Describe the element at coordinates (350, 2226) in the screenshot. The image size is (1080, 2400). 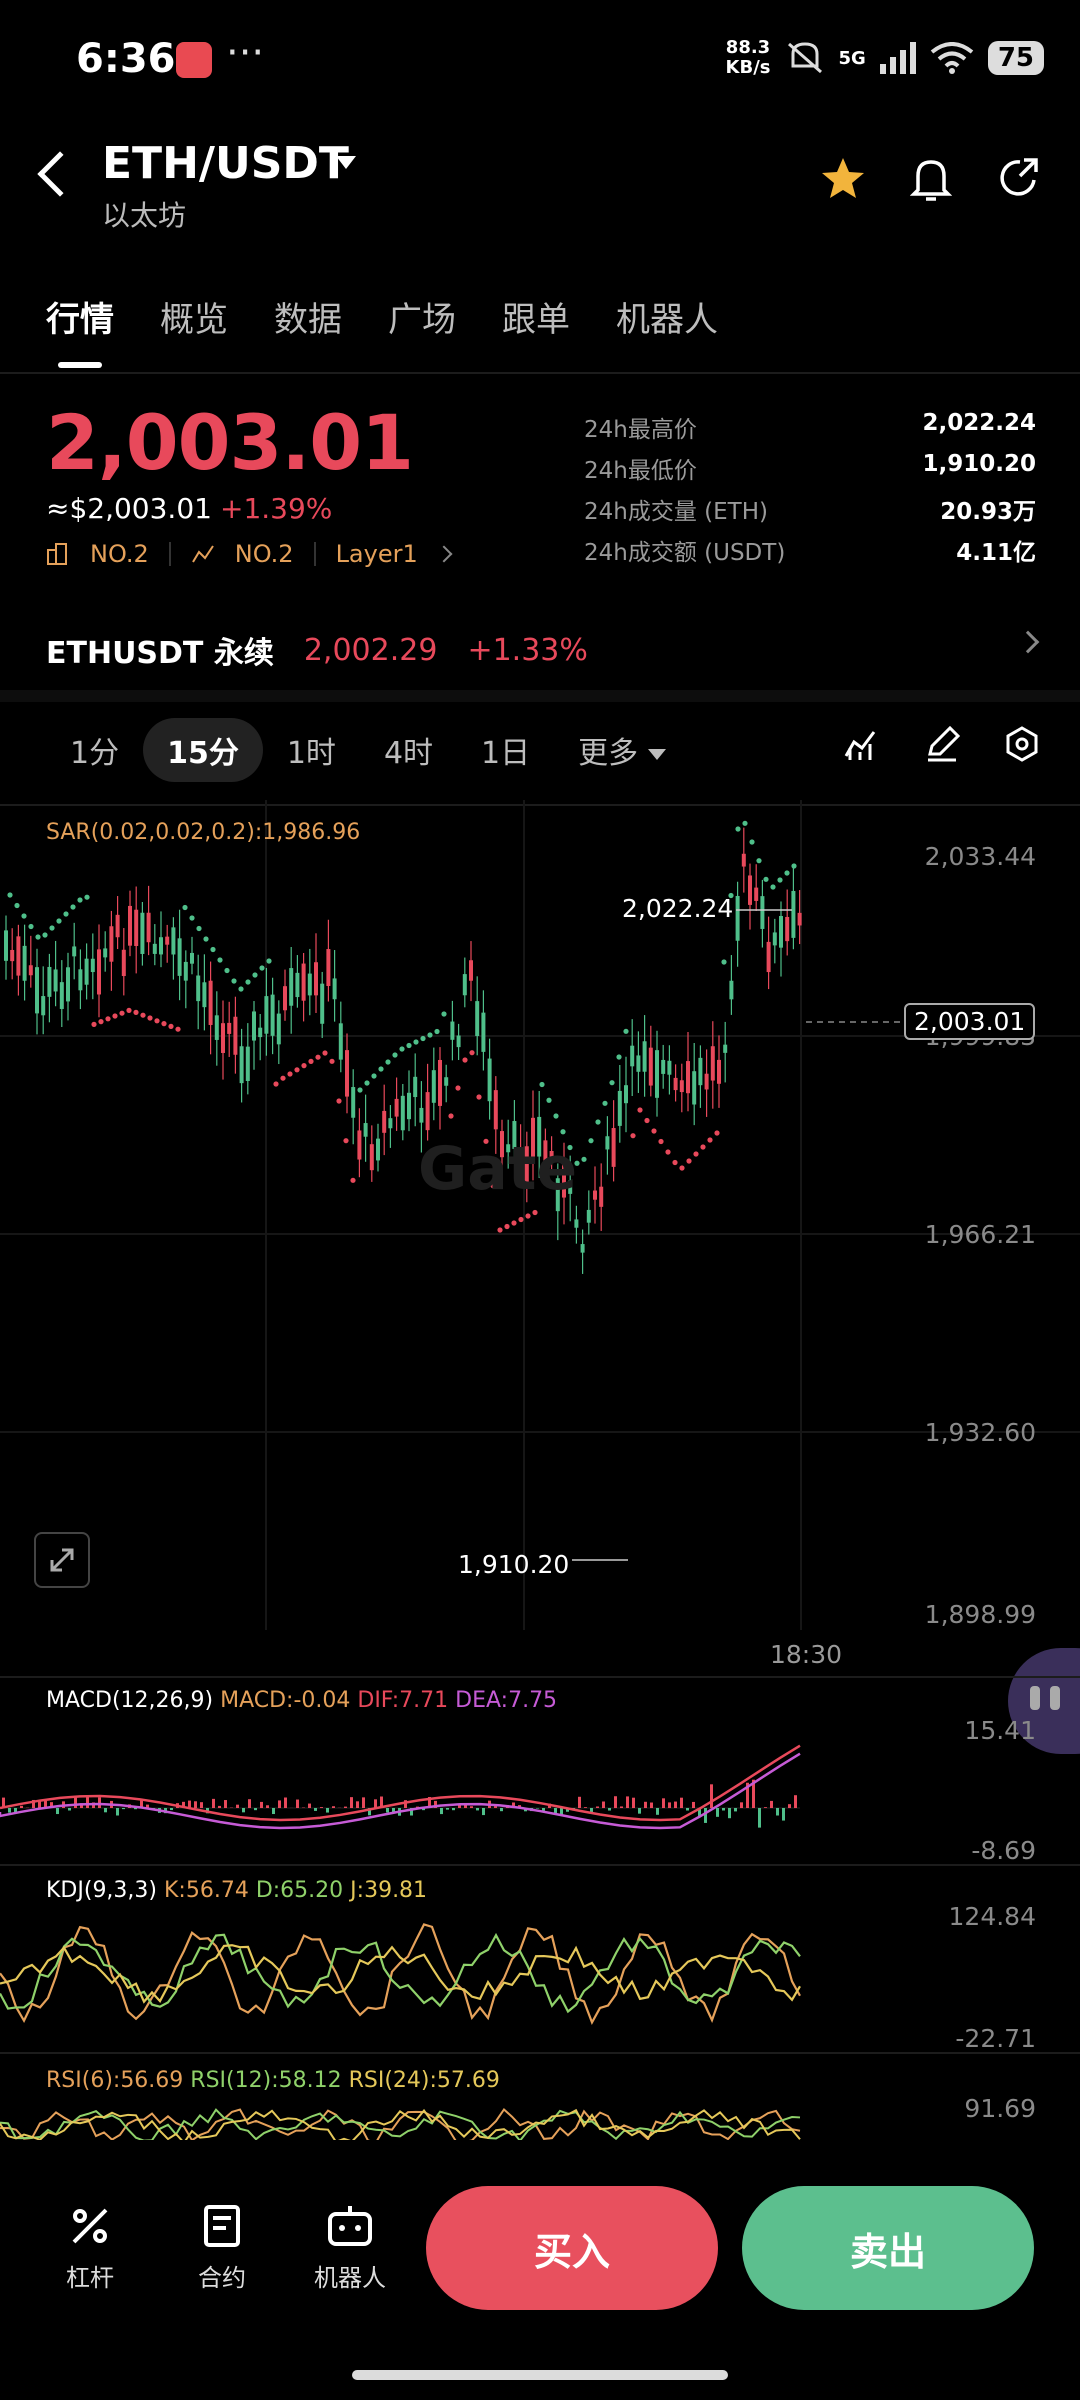
I see `robot-icon` at that location.